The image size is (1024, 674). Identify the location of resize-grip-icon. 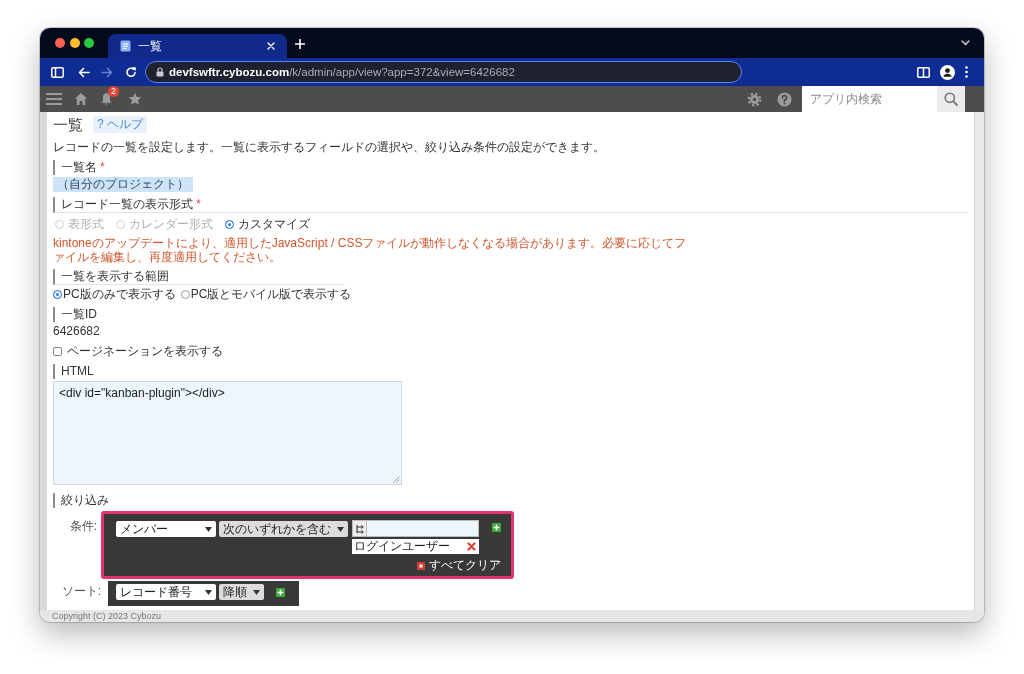
(396, 479).